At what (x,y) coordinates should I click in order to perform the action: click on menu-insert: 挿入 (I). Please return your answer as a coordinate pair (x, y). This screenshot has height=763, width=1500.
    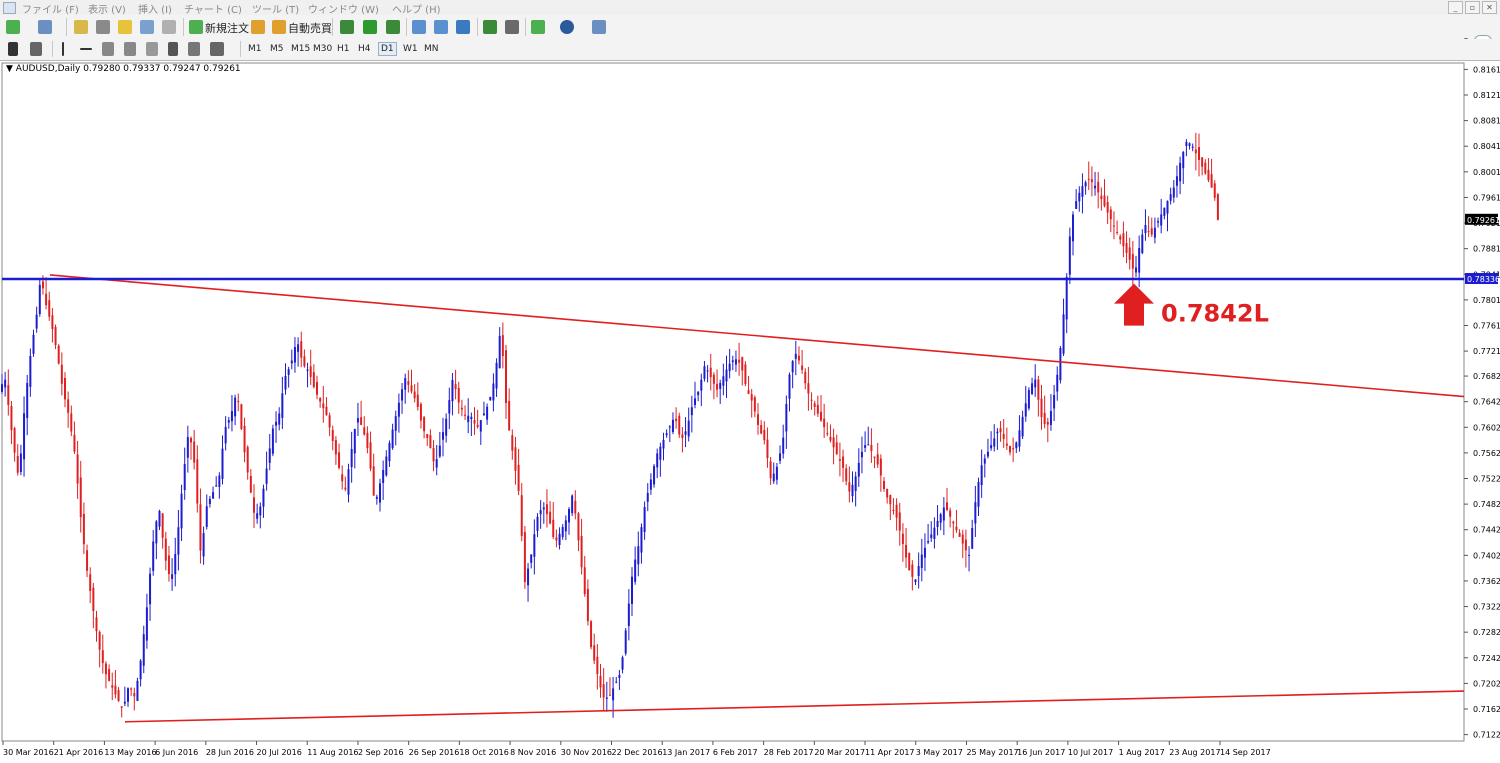
    Looking at the image, I should click on (155, 8).